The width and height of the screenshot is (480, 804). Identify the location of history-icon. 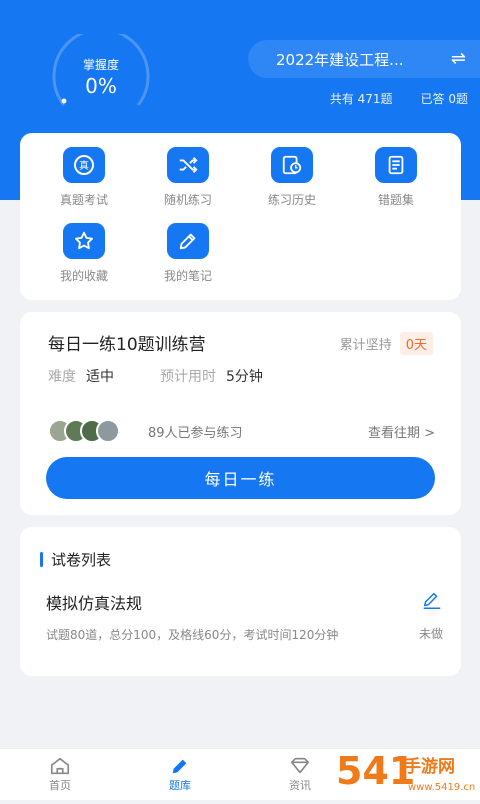
(292, 165).